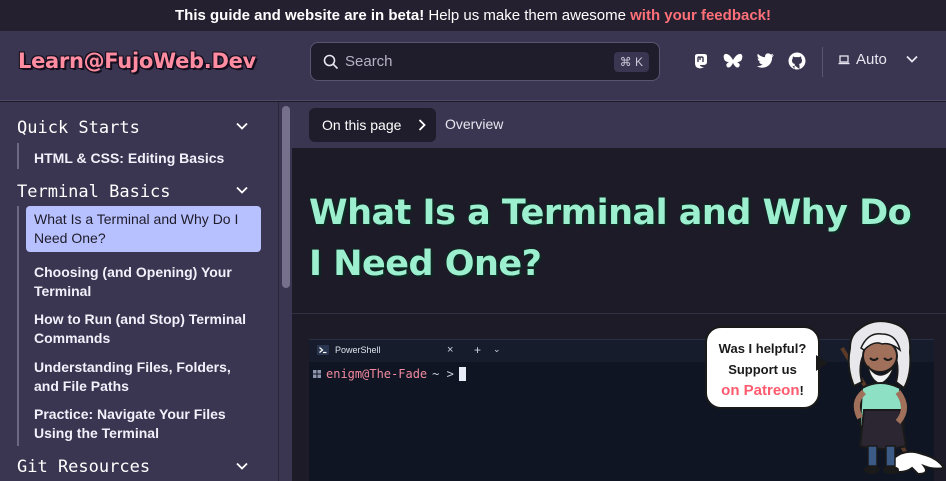 Image resolution: width=946 pixels, height=481 pixels. Describe the element at coordinates (762, 348) in the screenshot. I see `patreon-line-1: Was I helpful?` at that location.